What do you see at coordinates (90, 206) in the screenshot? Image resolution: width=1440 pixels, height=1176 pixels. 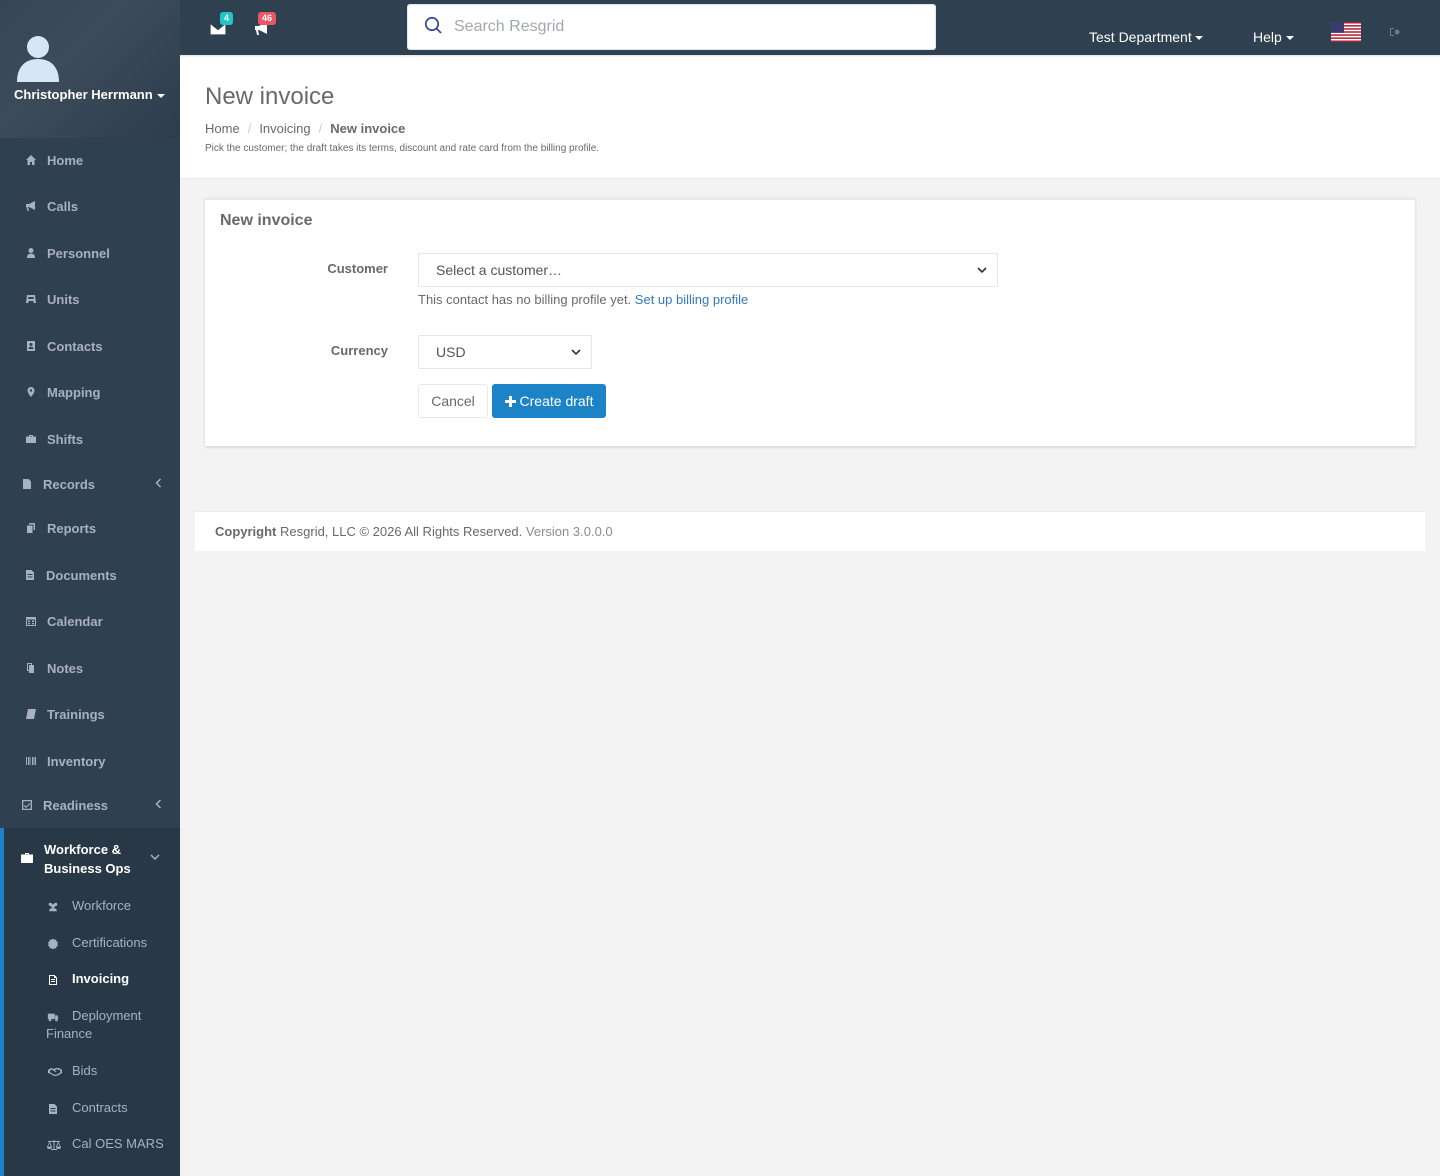 I see `nav-item-calls: Calls` at bounding box center [90, 206].